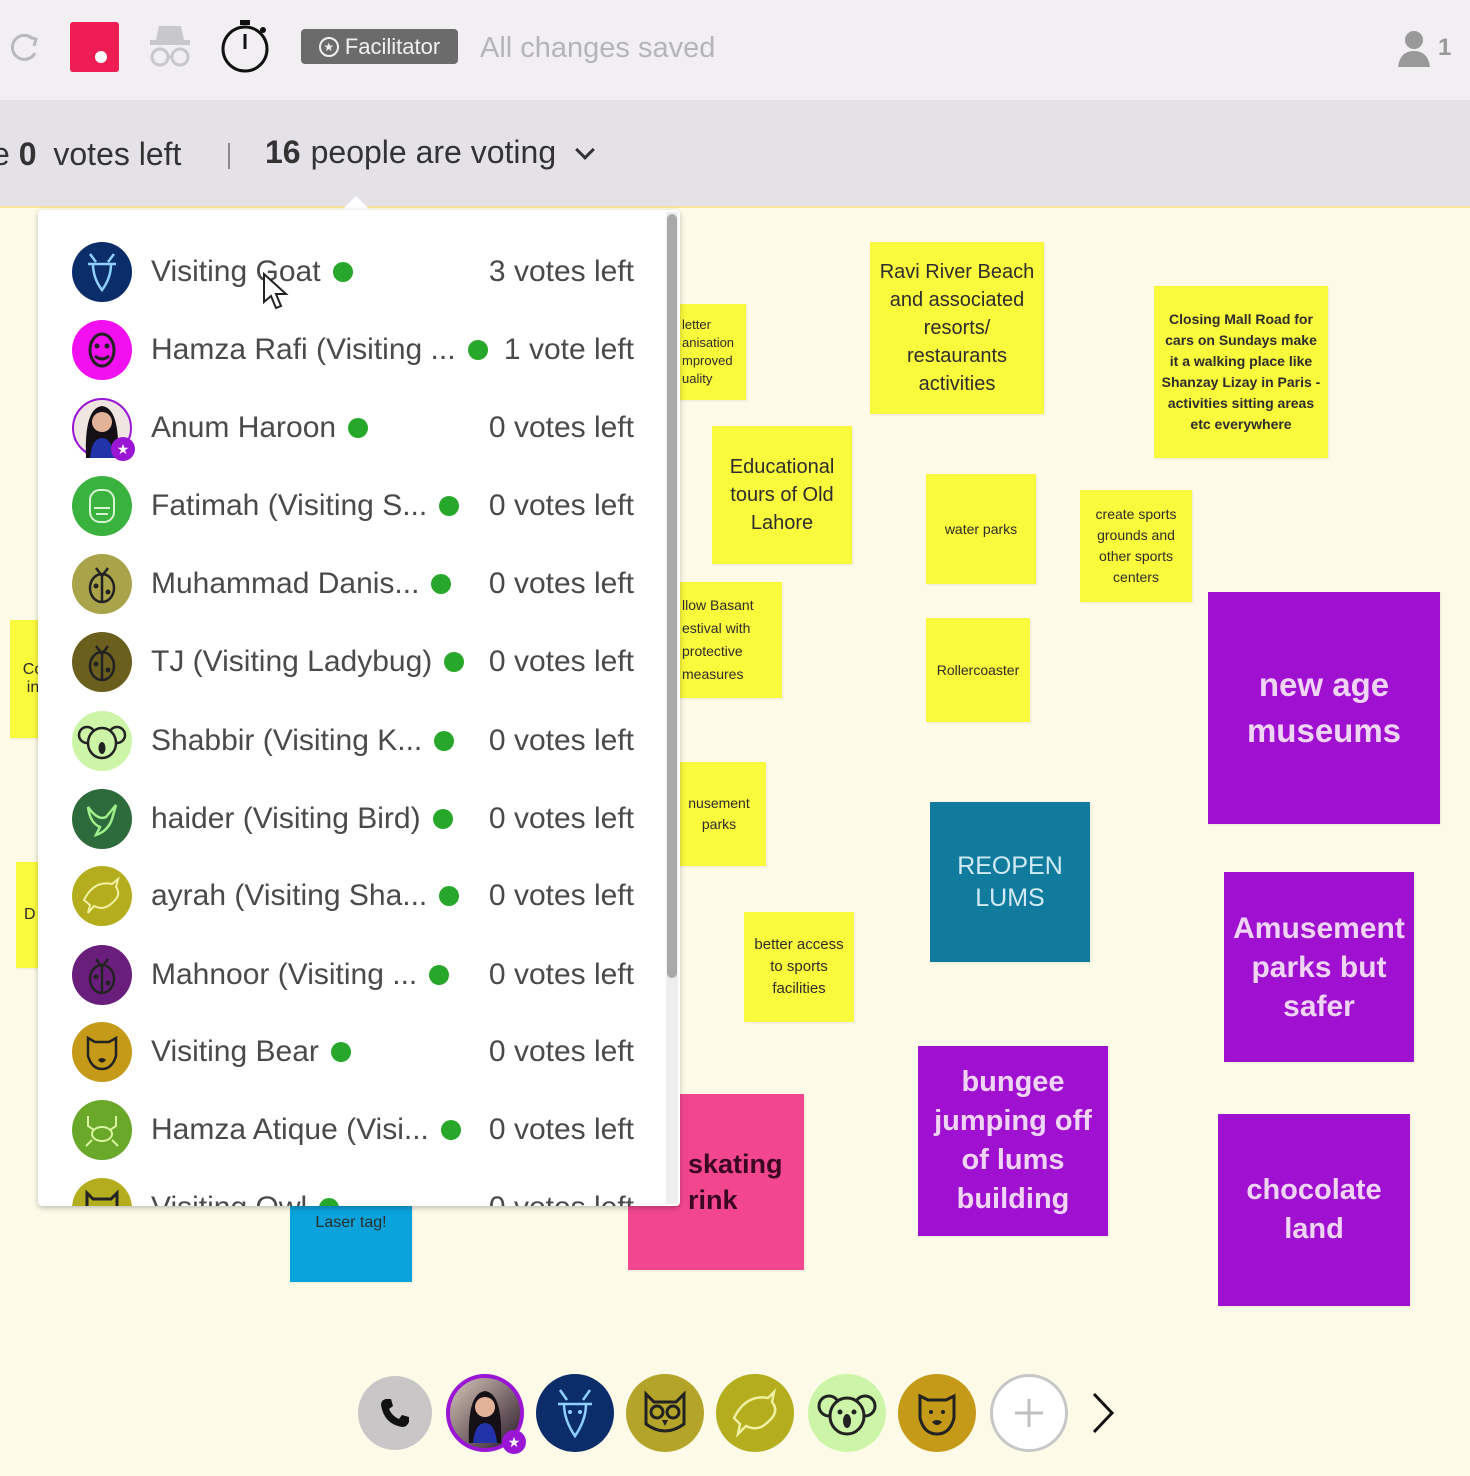  Describe the element at coordinates (379, 46) in the screenshot. I see `facilitator-badge: ★ Facilitator` at that location.